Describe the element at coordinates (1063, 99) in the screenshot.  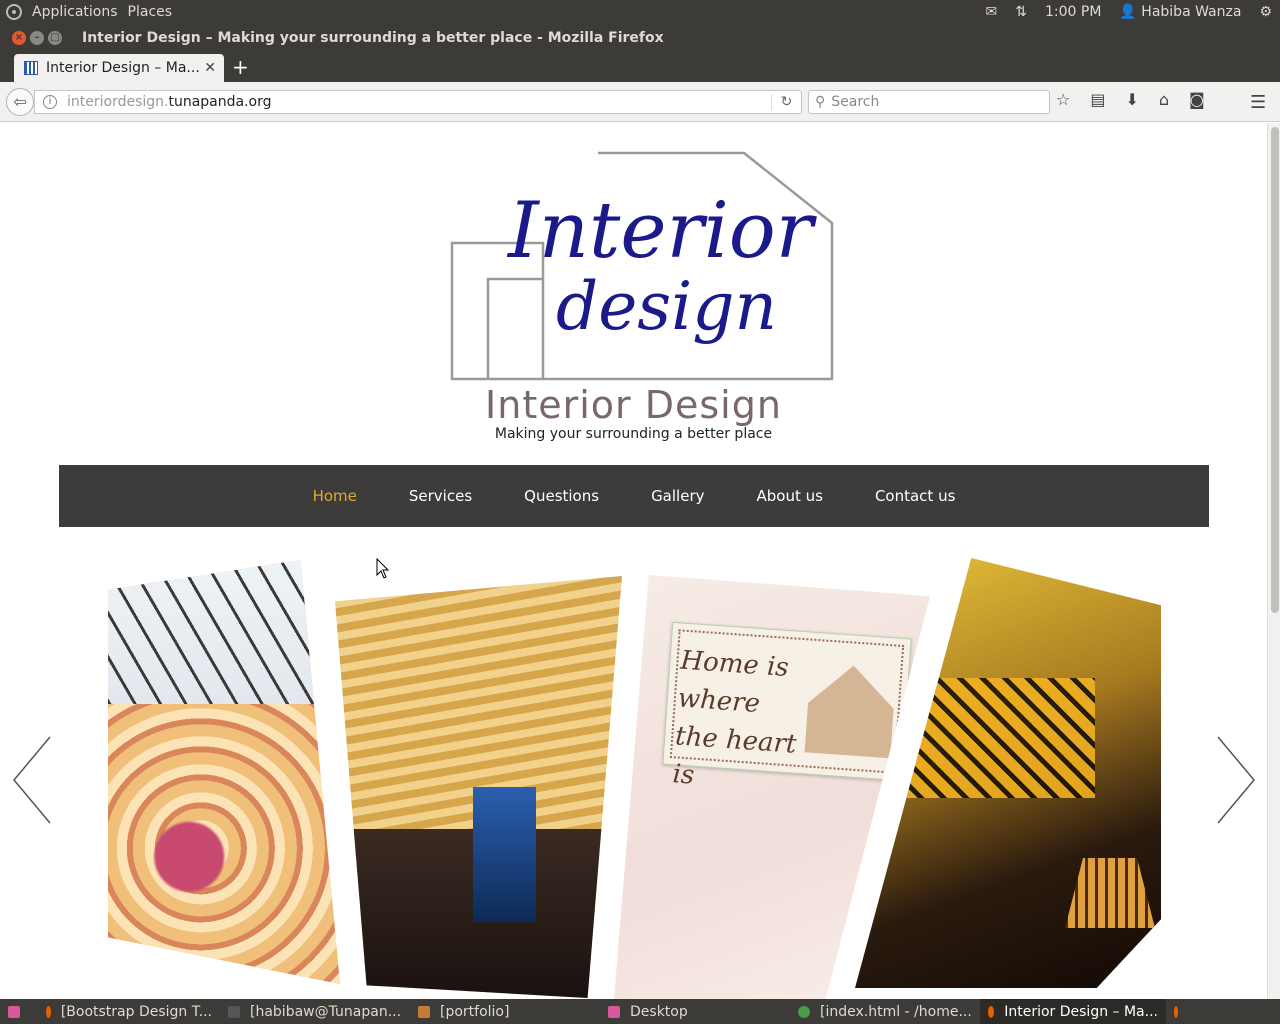
I see `bookmark-star-icon: ☆` at that location.